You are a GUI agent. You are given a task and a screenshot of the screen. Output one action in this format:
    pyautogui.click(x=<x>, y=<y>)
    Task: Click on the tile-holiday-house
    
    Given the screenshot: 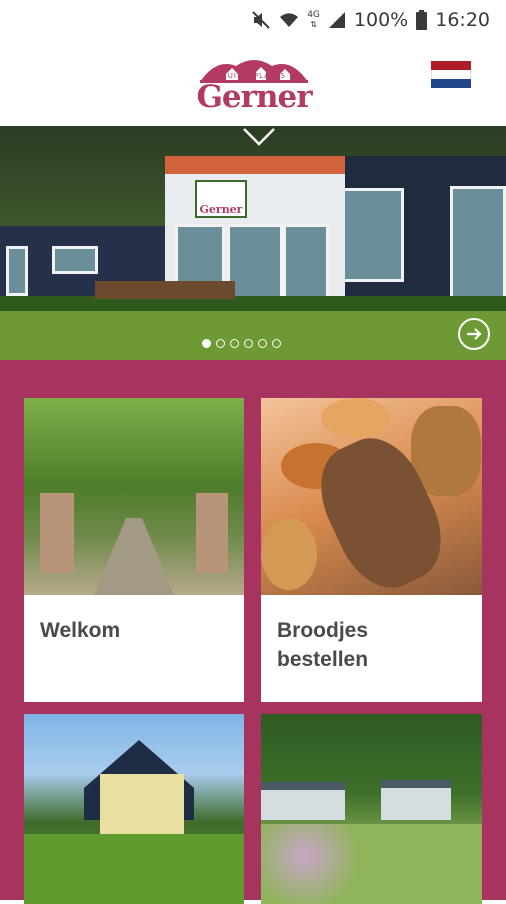 What is the action you would take?
    pyautogui.click(x=134, y=809)
    